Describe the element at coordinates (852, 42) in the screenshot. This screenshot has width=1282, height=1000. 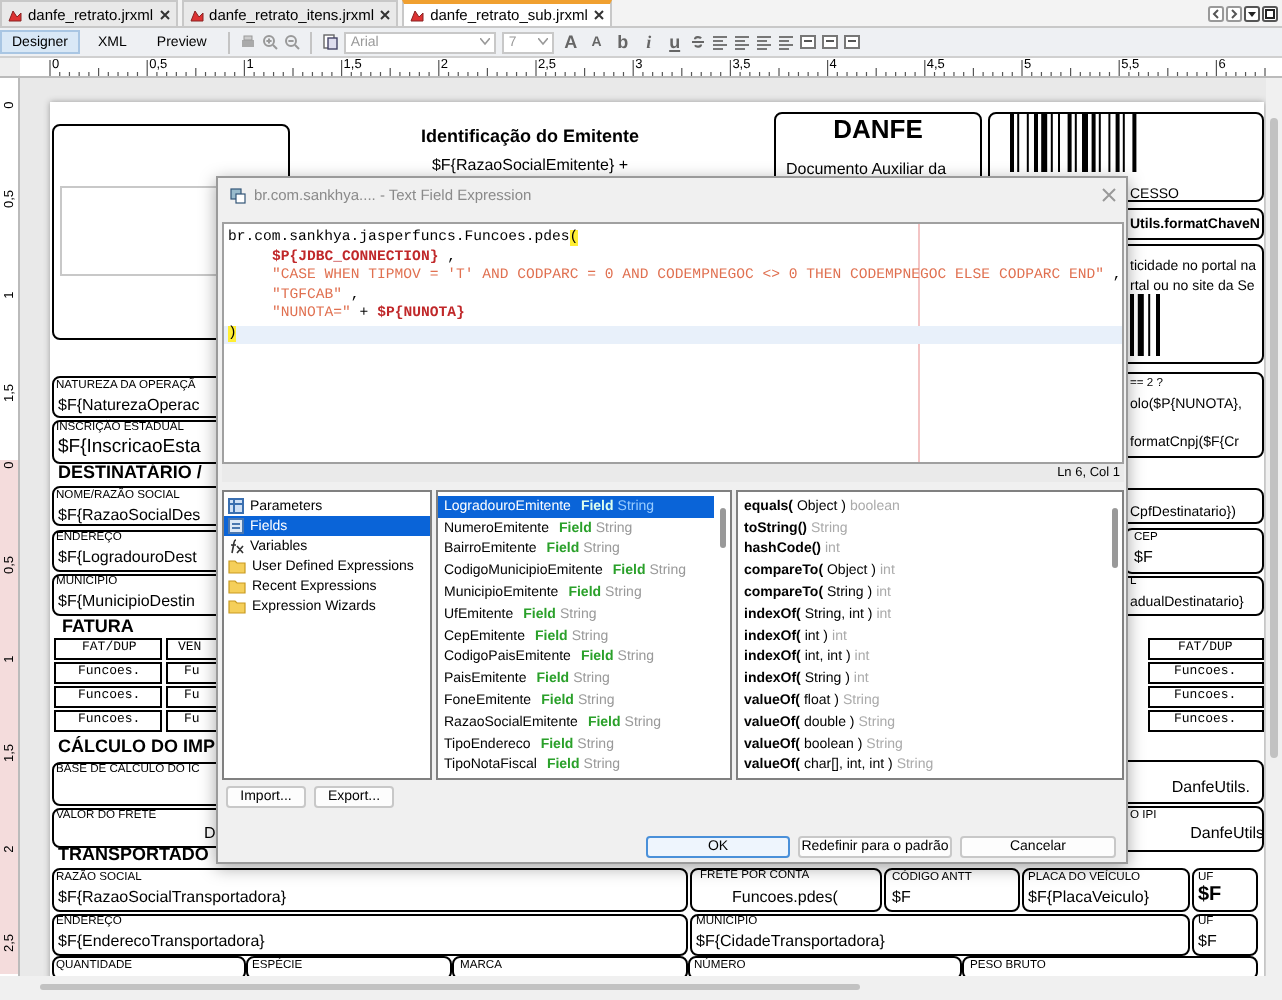
I see `text-bottom-icon` at that location.